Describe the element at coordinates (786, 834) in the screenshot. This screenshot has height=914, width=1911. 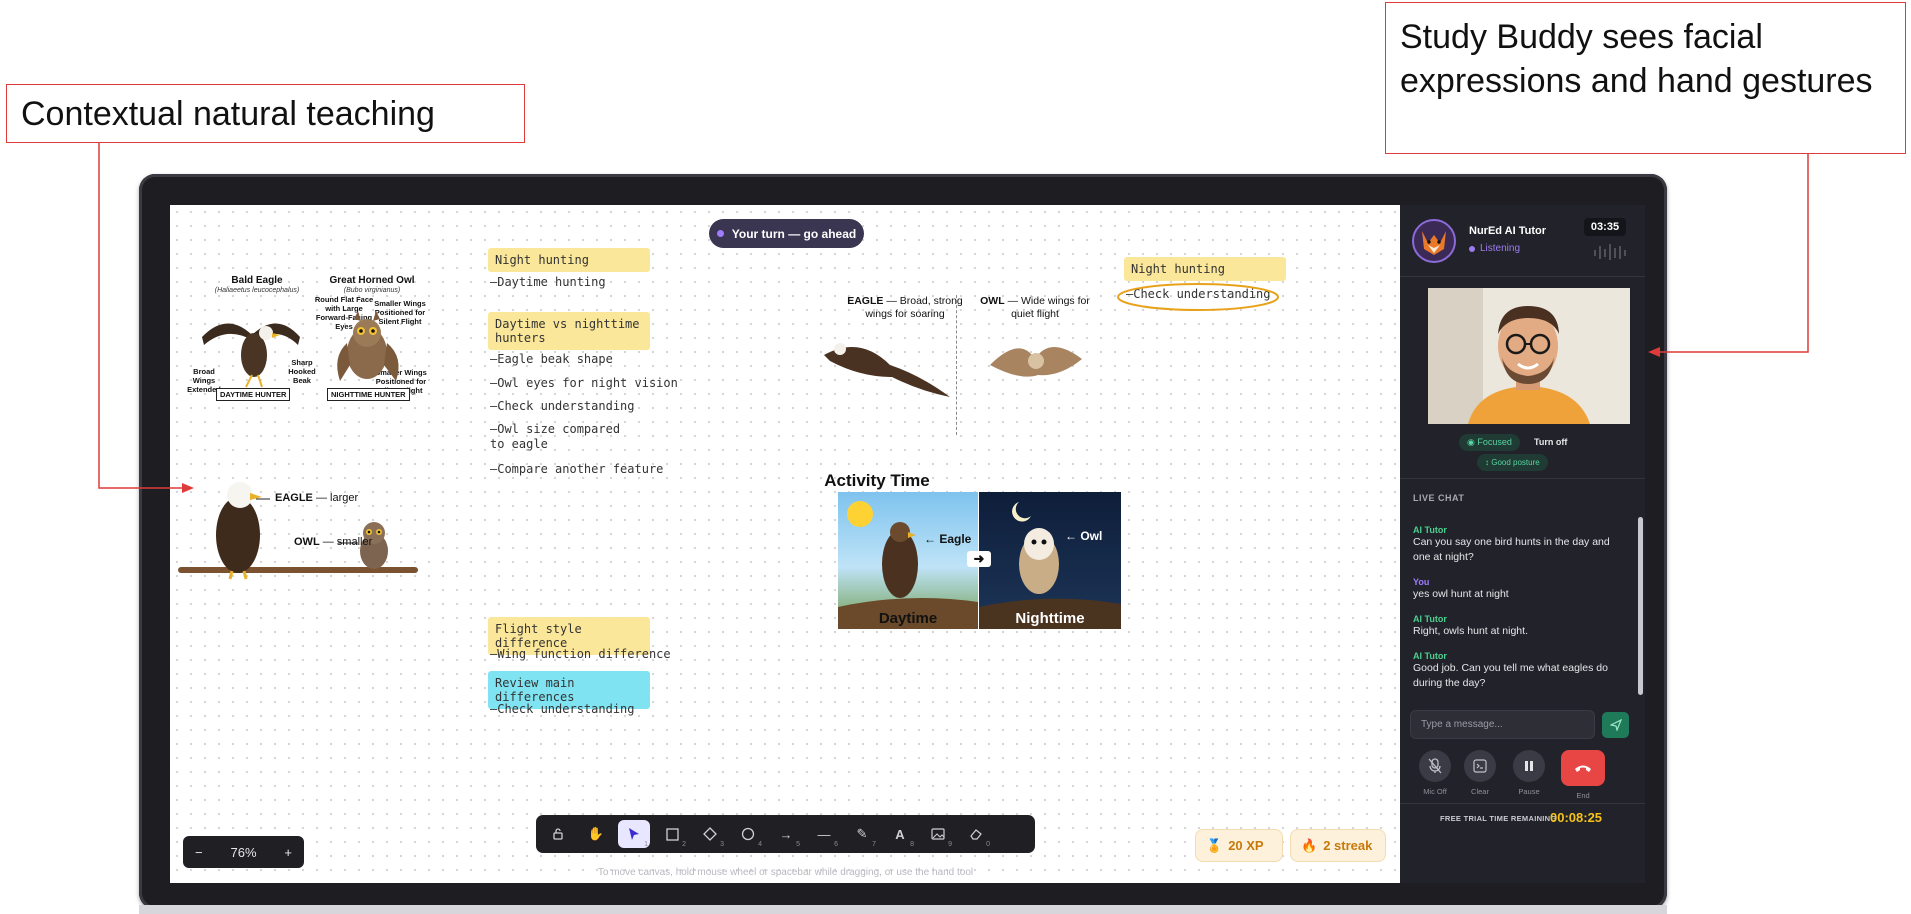
I see `tool-arrow: → 5` at that location.